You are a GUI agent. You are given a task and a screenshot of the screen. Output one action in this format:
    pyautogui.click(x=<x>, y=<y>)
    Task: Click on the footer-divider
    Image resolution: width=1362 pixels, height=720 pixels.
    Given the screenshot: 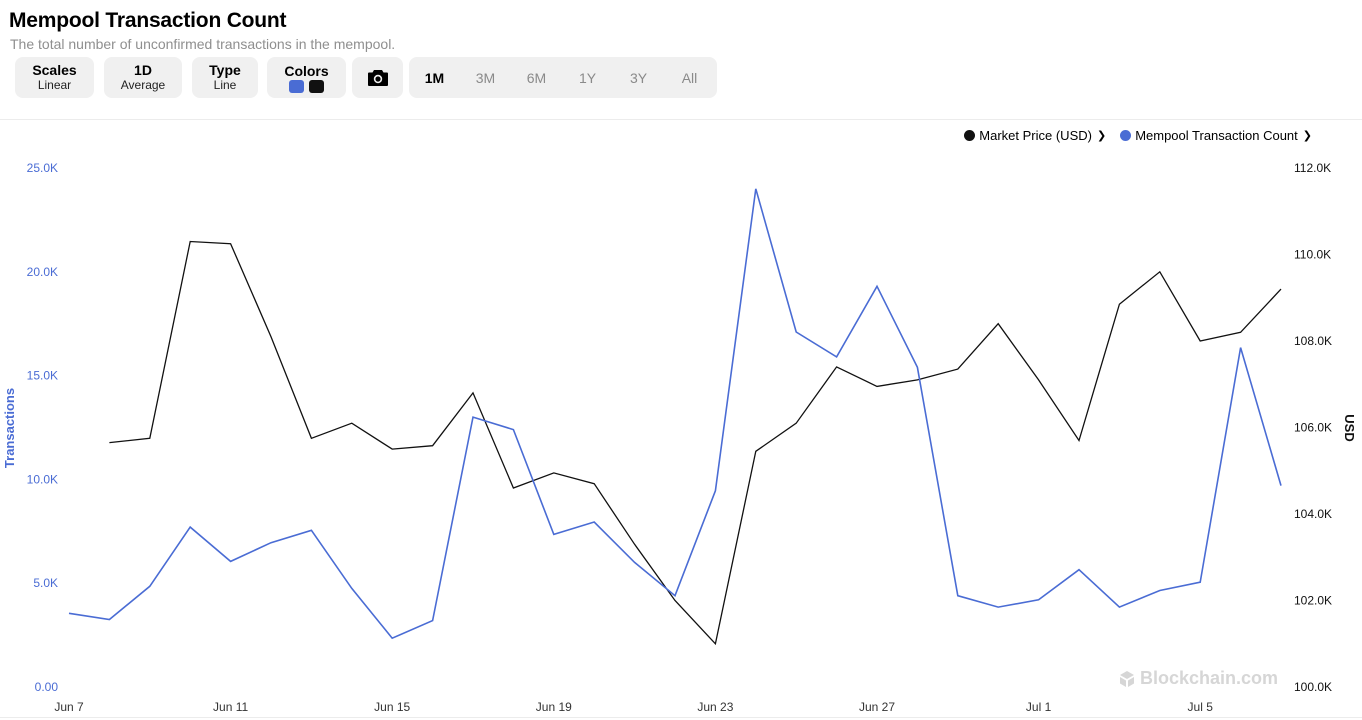 What is the action you would take?
    pyautogui.click(x=681, y=717)
    